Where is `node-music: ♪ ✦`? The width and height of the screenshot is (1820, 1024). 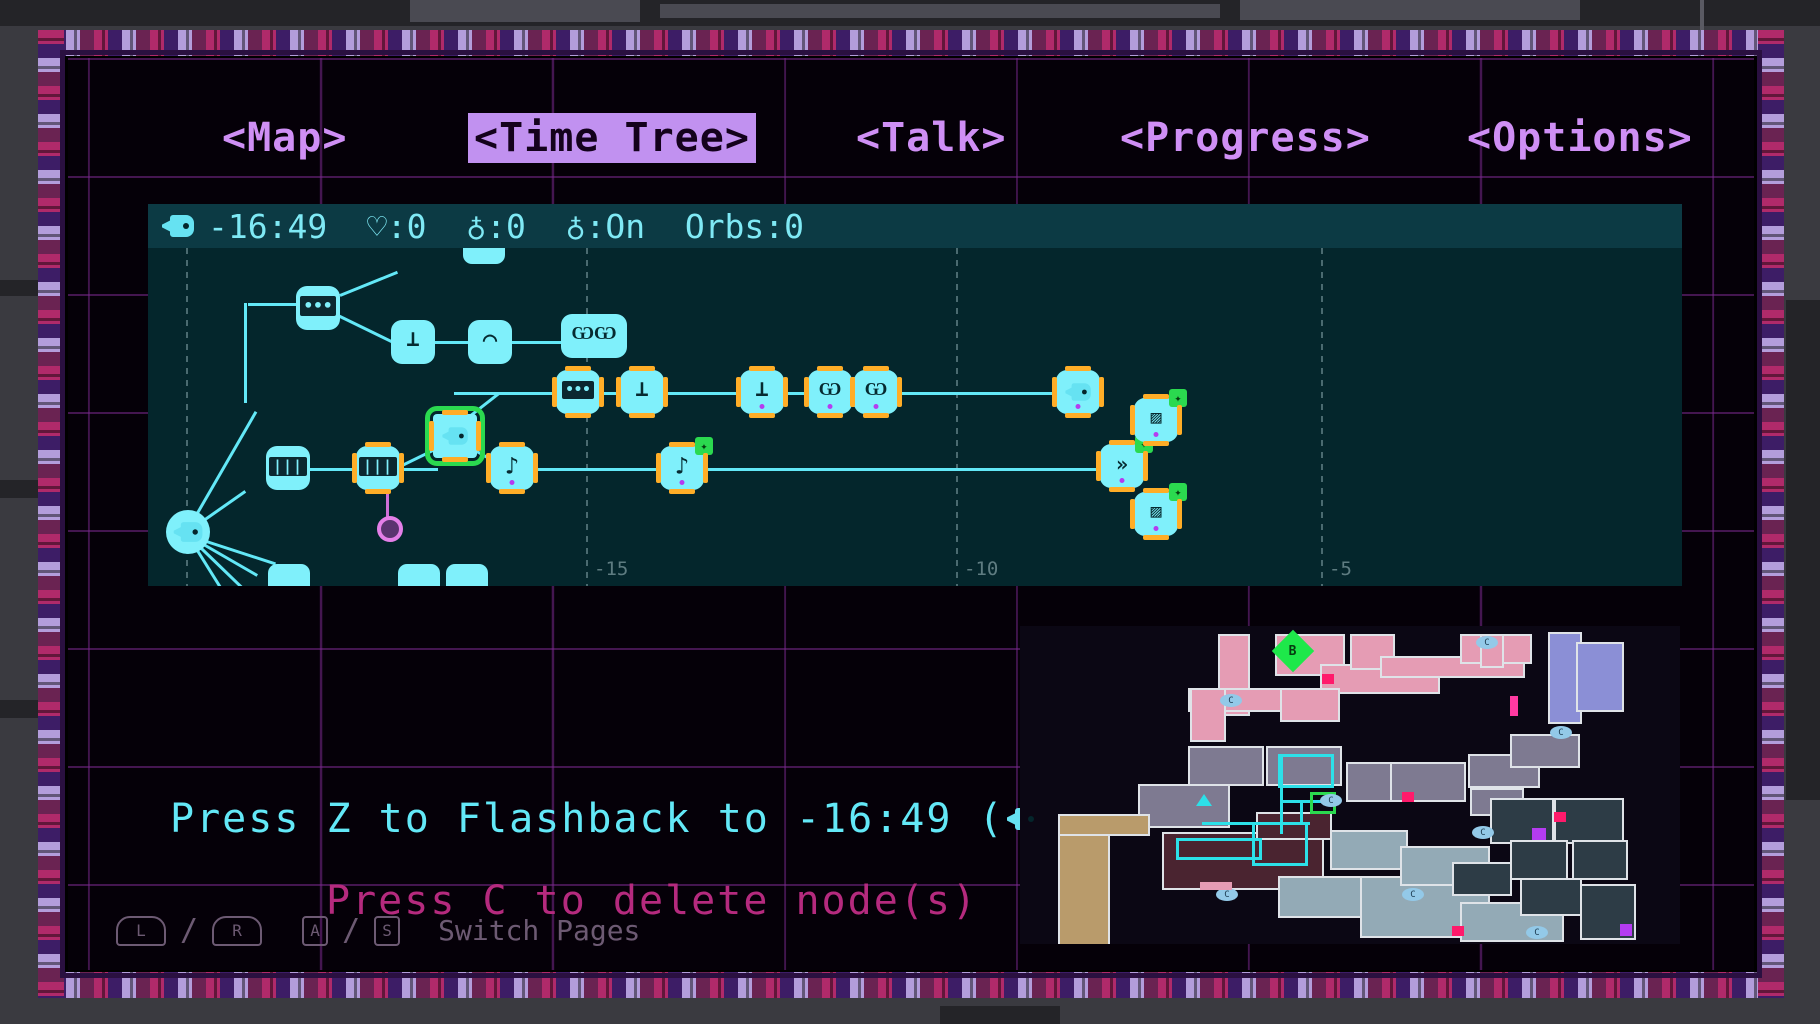
node-music: ♪ ✦ is located at coordinates (684, 465).